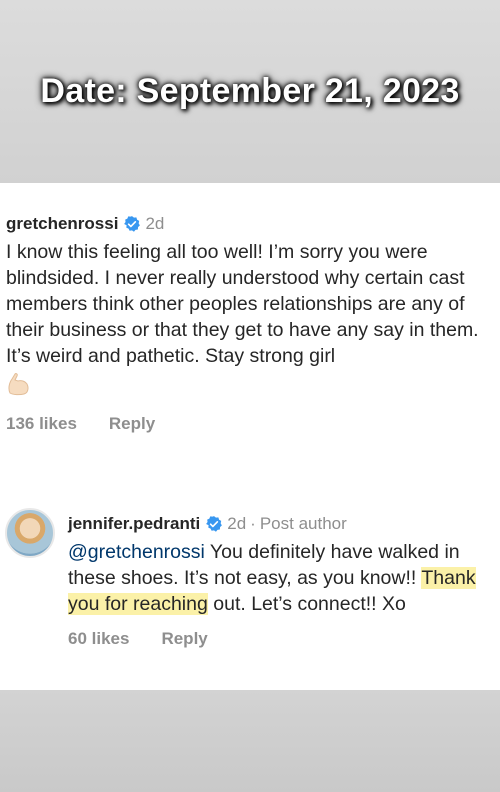  What do you see at coordinates (250, 424) in the screenshot?
I see `comment-actions: 136 likes Reply` at bounding box center [250, 424].